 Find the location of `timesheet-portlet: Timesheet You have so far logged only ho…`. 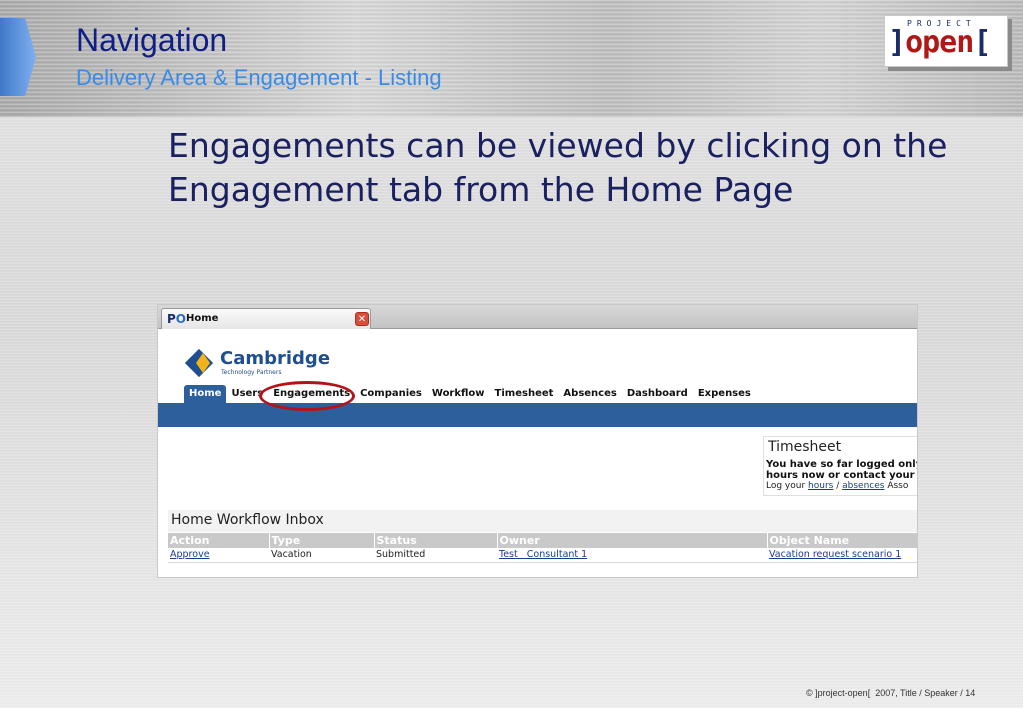

timesheet-portlet: Timesheet You have so far logged only ho… is located at coordinates (840, 466).